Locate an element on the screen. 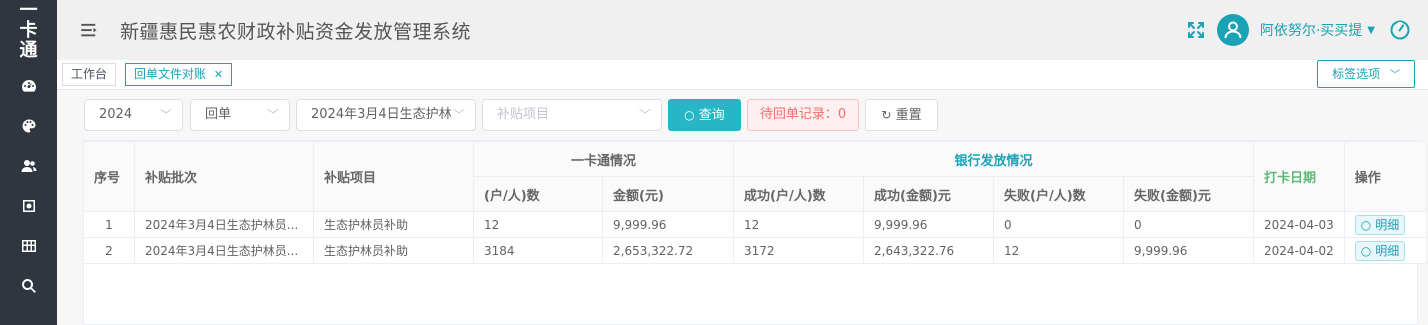 This screenshot has width=1428, height=325. username-dropdown: 阿依努尔·买买提 is located at coordinates (1311, 30).